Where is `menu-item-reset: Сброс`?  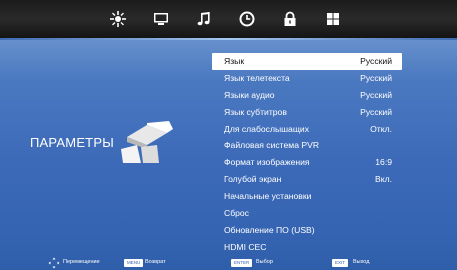
menu-item-reset: Сброс is located at coordinates (307, 213).